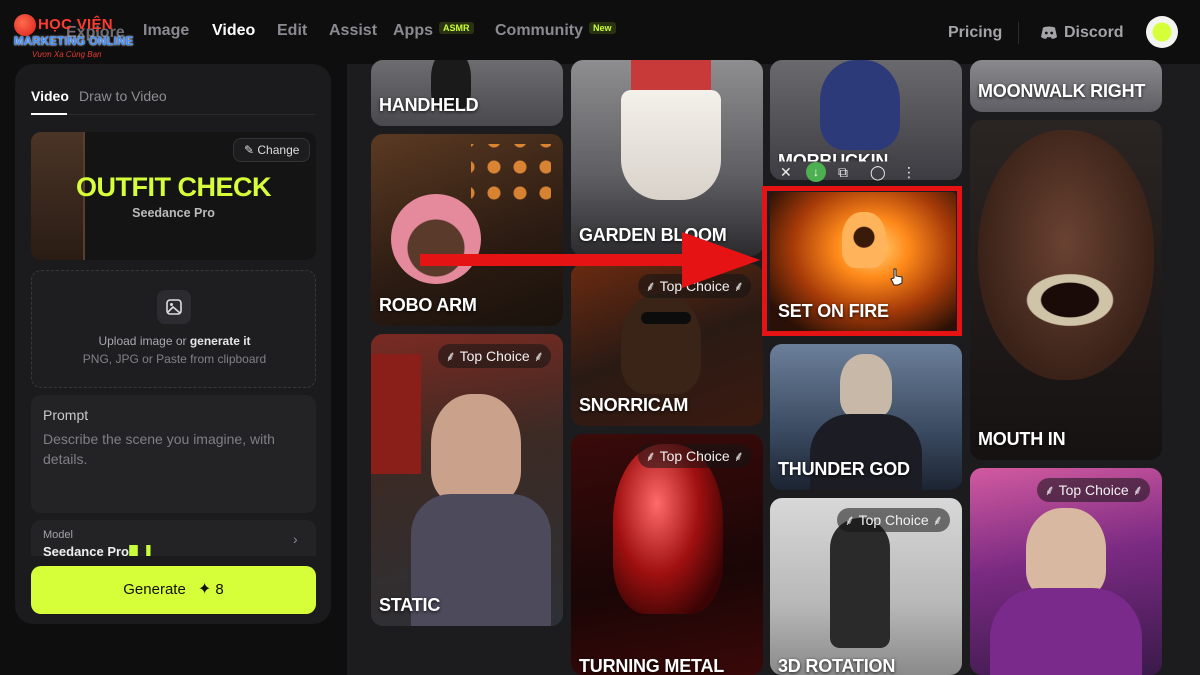  Describe the element at coordinates (66, 415) in the screenshot. I see `prompt-label: Prompt` at that location.